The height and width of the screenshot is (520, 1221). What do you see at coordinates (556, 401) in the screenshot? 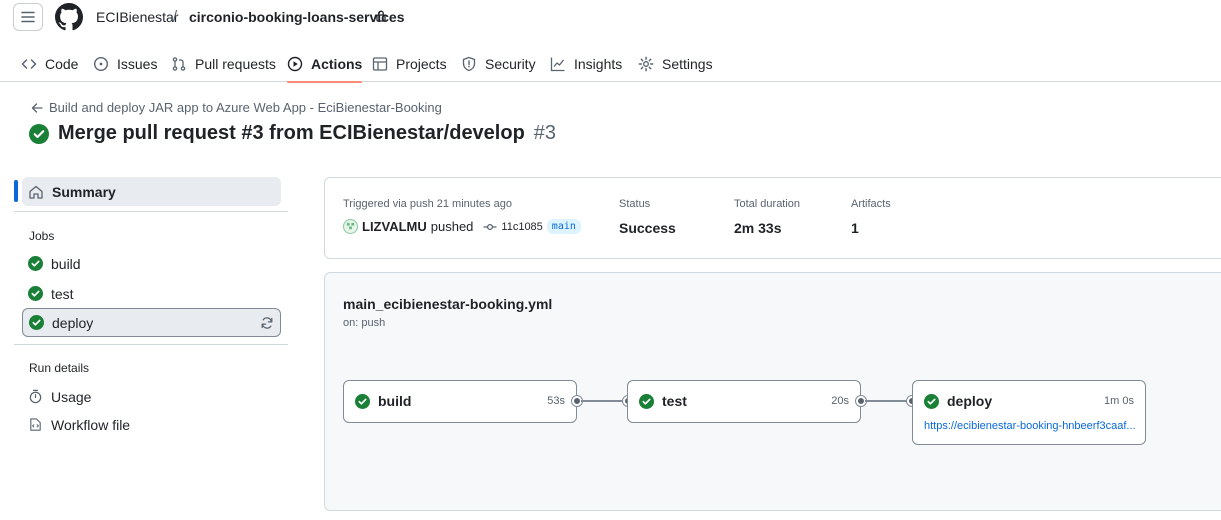
I see `graph-job-build-duration: 53s` at bounding box center [556, 401].